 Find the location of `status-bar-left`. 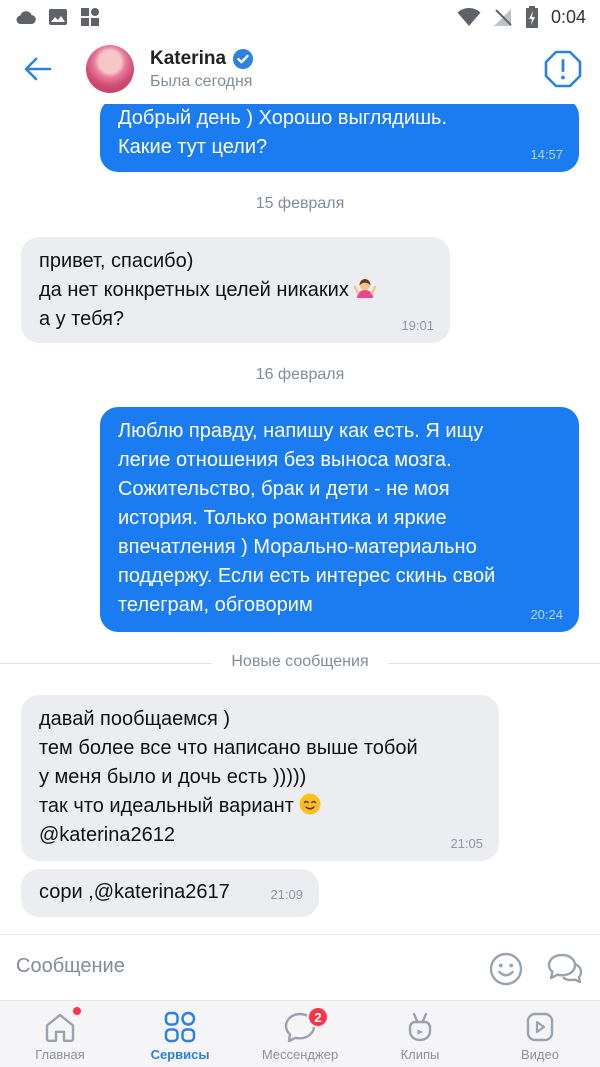

status-bar-left is located at coordinates (57, 17).